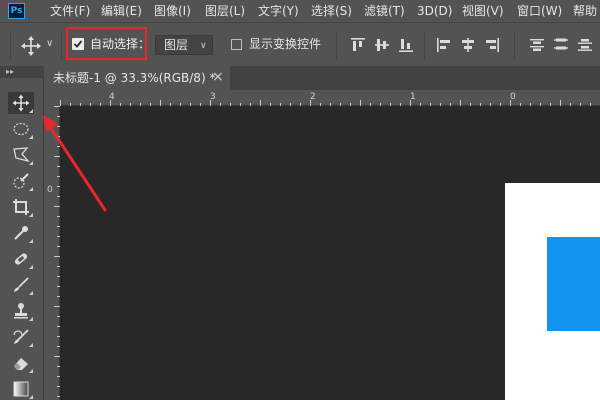 The width and height of the screenshot is (600, 400). I want to click on tools-panel, so click(22, 239).